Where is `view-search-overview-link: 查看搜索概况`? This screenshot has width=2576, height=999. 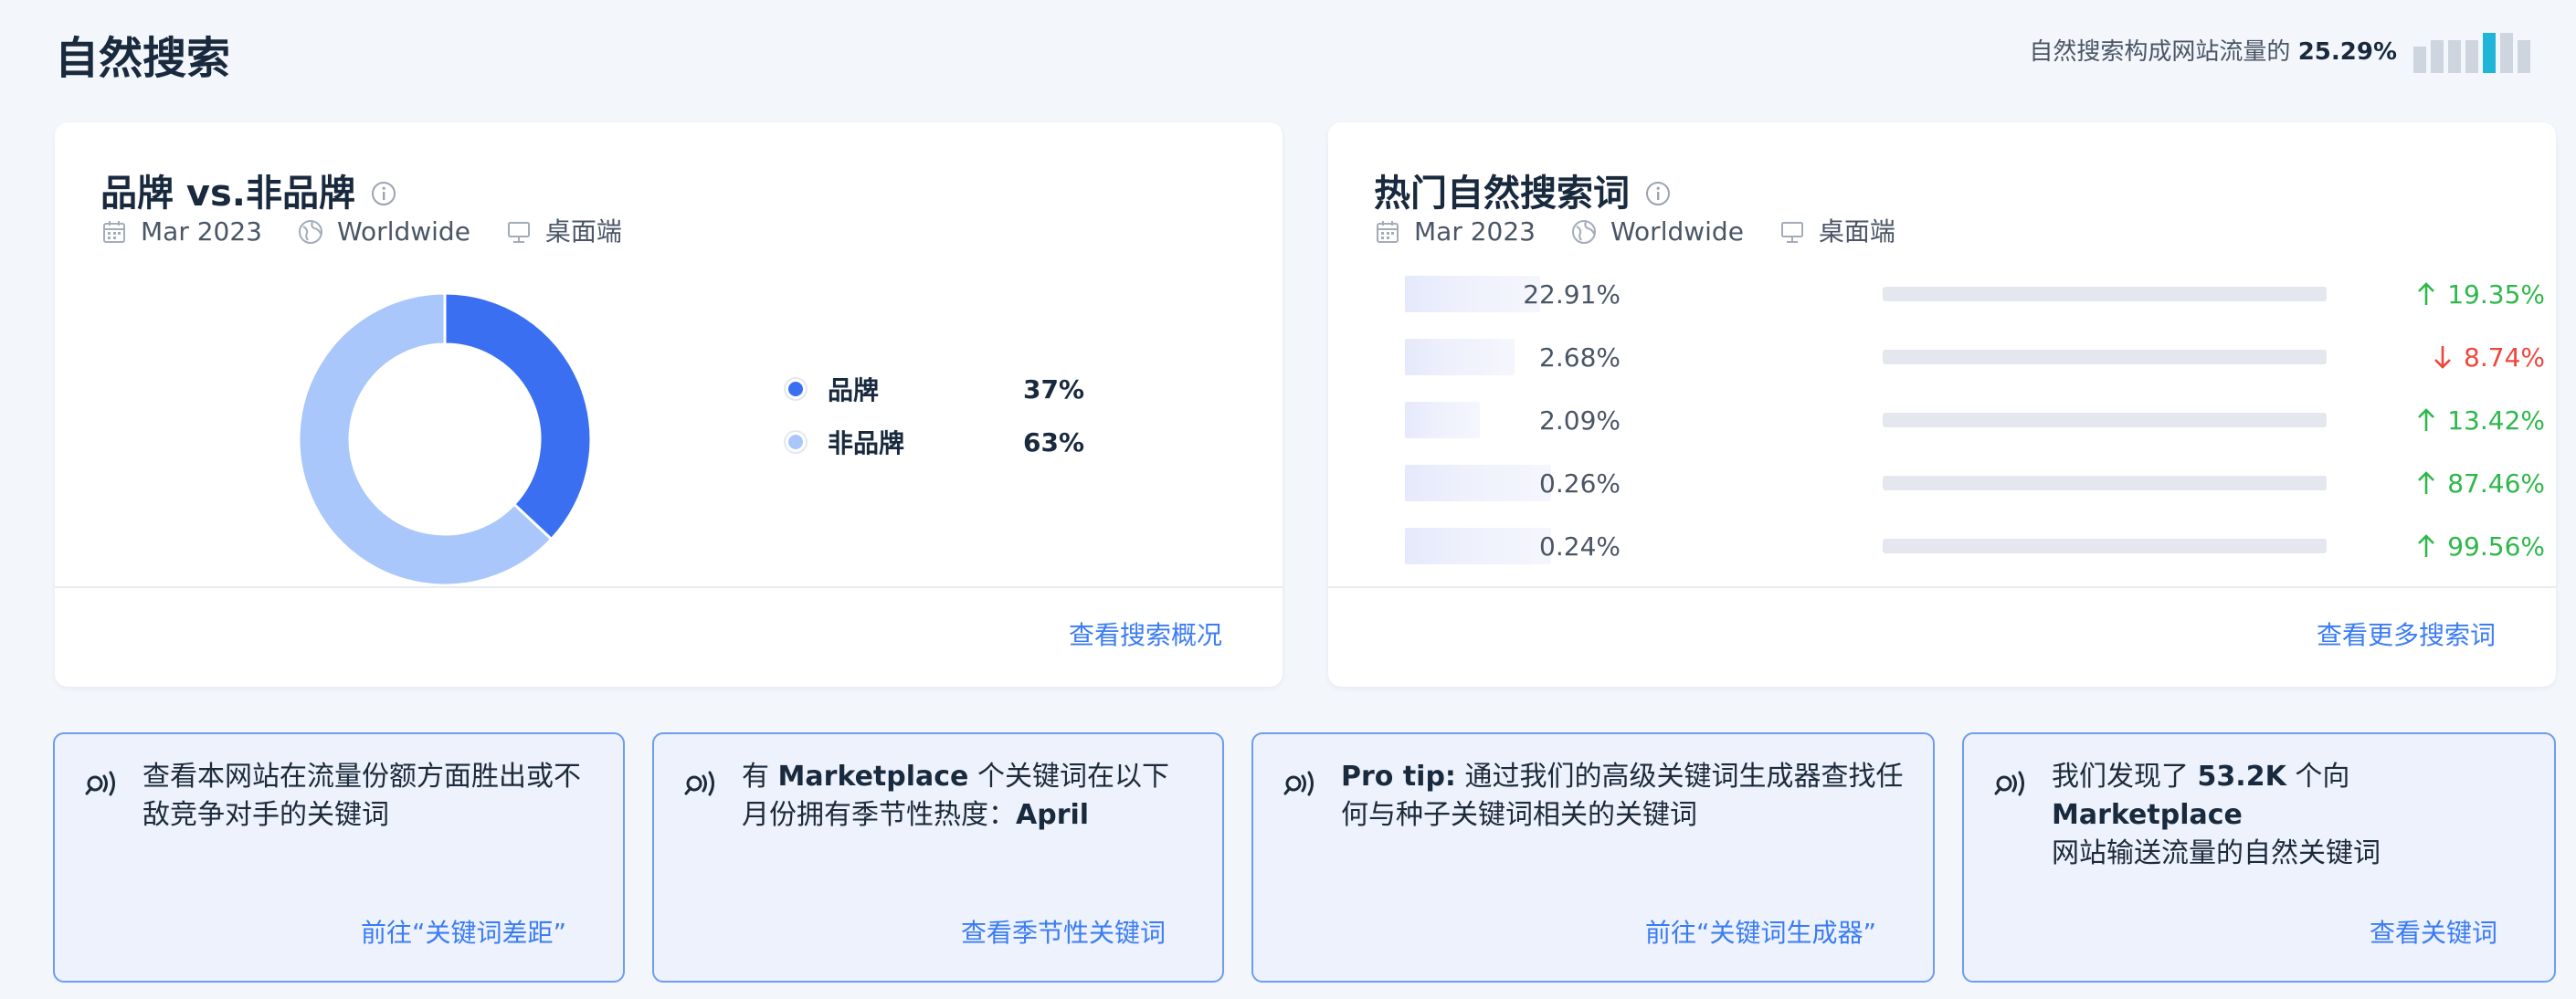 view-search-overview-link: 查看搜索概况 is located at coordinates (1145, 635).